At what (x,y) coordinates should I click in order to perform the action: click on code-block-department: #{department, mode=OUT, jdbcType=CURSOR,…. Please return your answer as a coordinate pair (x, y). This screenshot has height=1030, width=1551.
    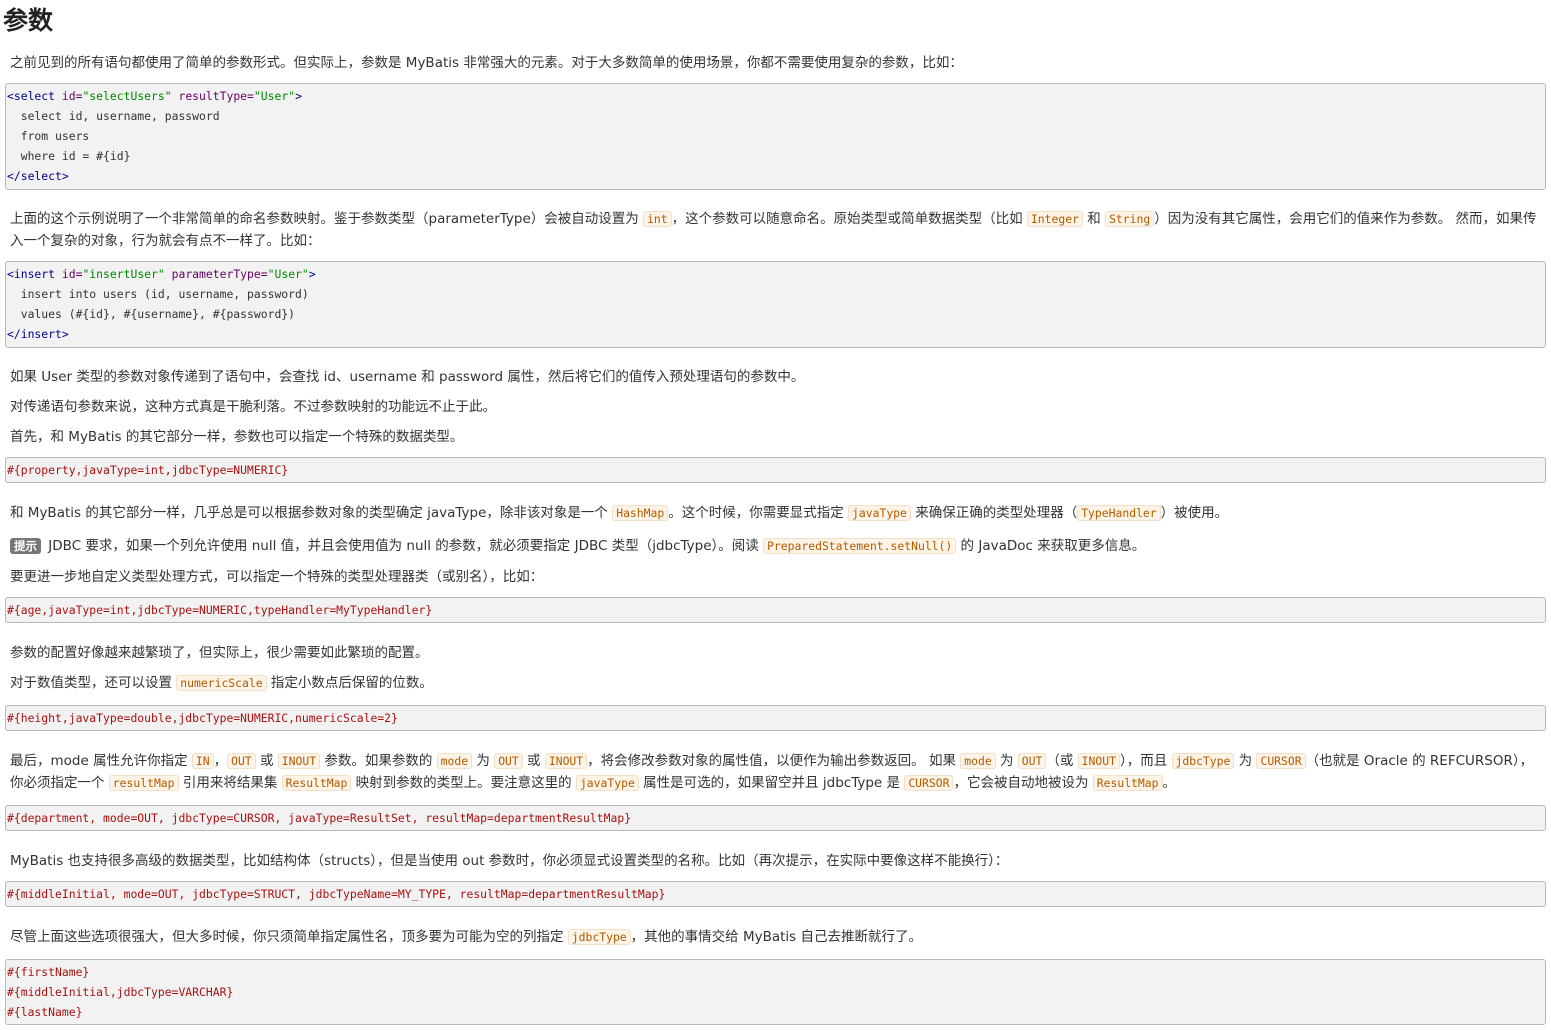
    Looking at the image, I should click on (775, 818).